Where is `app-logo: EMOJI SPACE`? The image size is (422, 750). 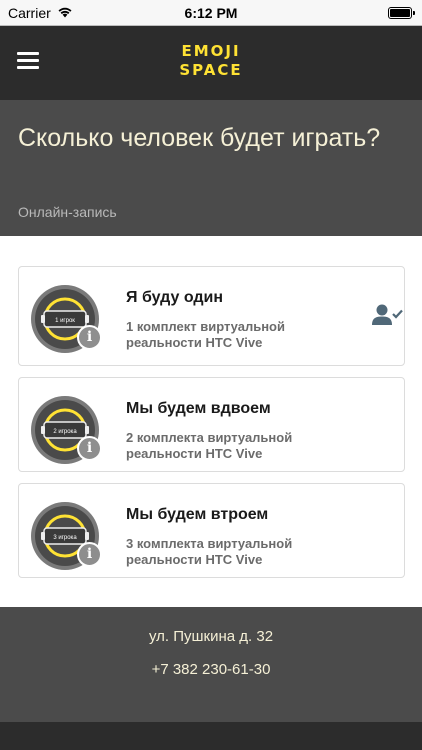
app-logo: EMOJI SPACE is located at coordinates (211, 61).